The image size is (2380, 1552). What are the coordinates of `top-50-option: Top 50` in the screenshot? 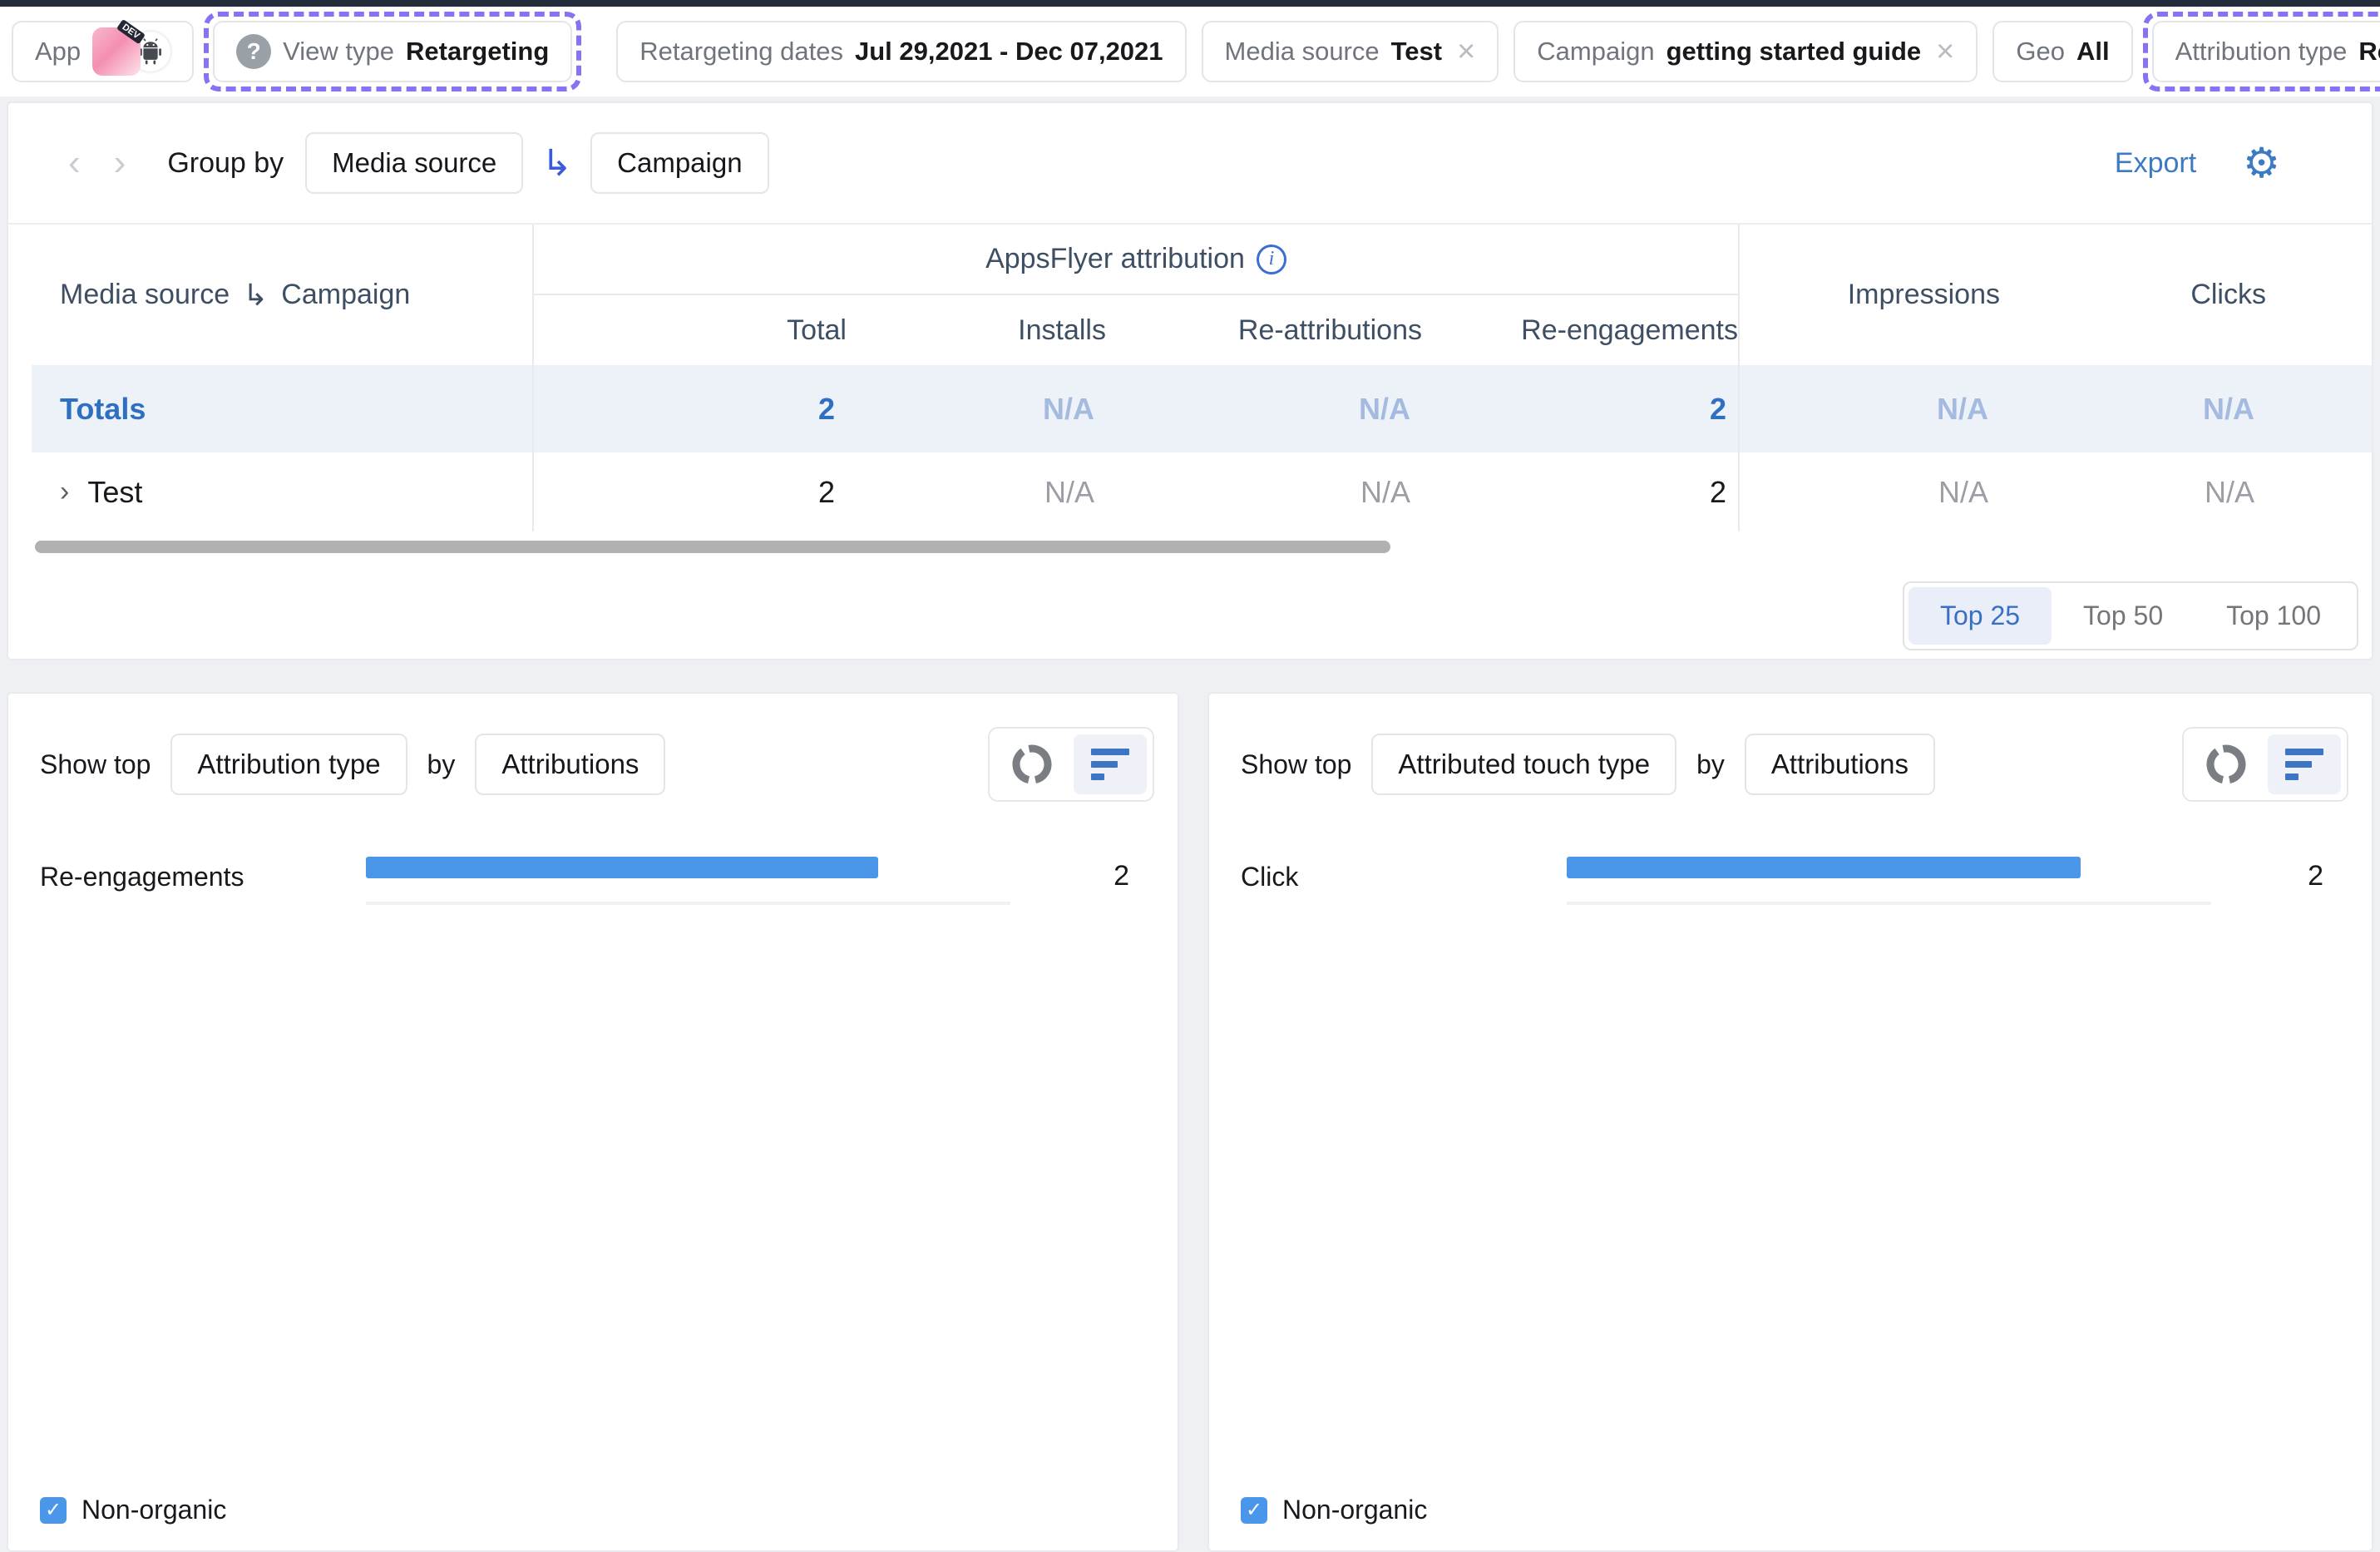 It's located at (2123, 616).